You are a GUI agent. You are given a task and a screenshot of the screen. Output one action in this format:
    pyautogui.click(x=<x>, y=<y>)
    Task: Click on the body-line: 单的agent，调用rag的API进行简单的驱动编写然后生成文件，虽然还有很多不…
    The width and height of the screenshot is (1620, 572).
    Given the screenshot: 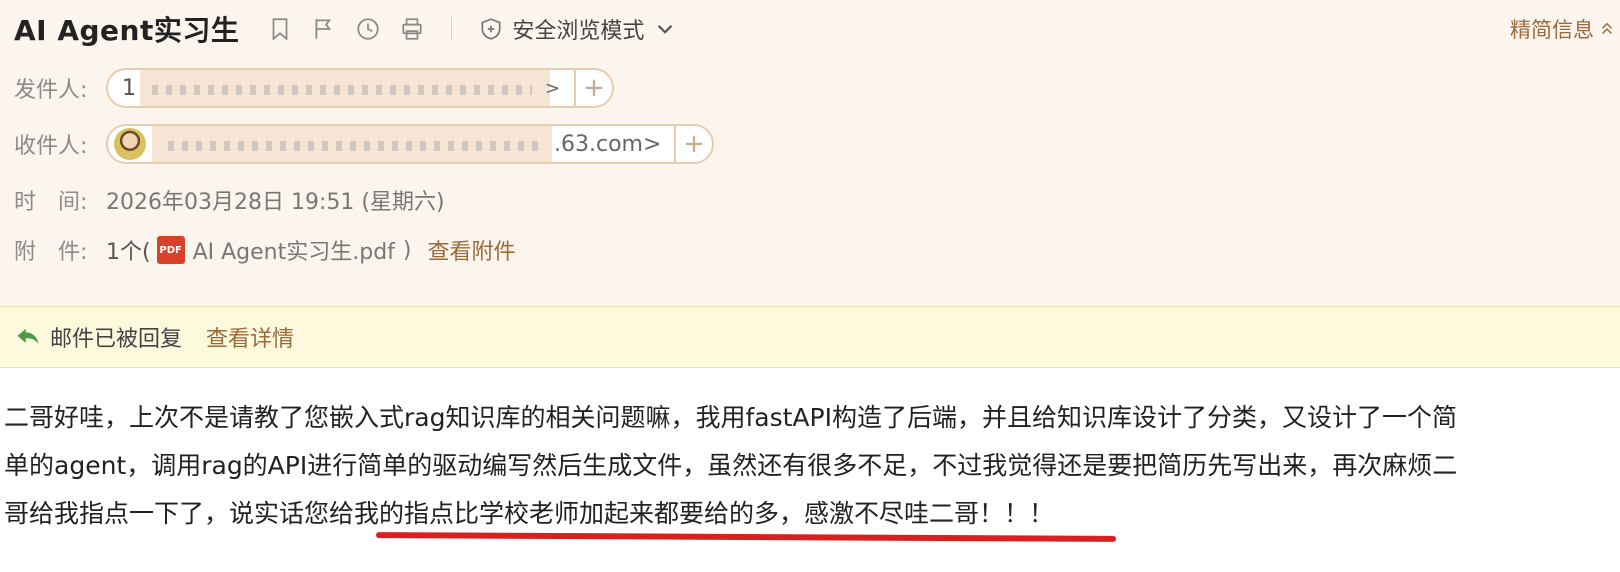 What is the action you would take?
    pyautogui.click(x=731, y=465)
    